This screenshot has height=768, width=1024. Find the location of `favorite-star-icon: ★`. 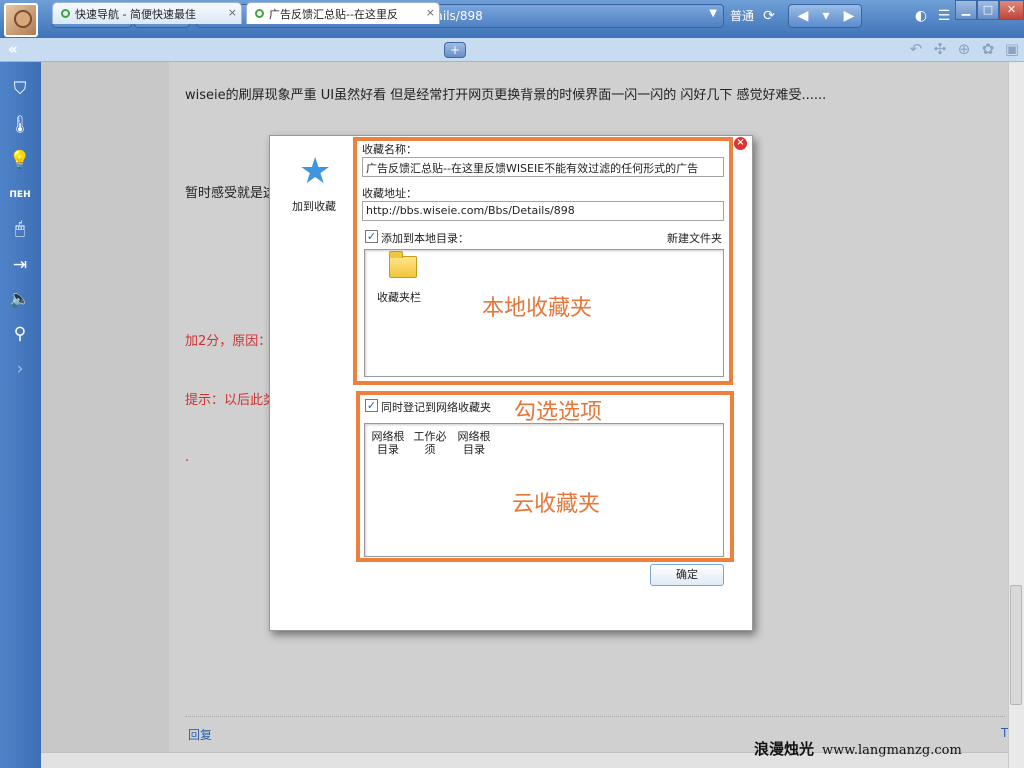

favorite-star-icon: ★ is located at coordinates (315, 171).